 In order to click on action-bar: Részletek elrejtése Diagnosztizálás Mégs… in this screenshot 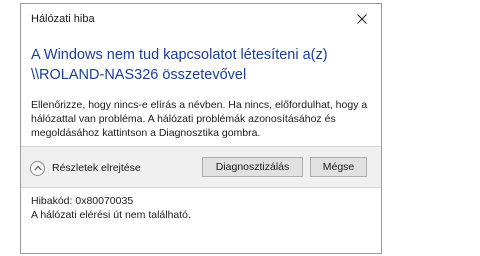, I will do `click(201, 167)`.